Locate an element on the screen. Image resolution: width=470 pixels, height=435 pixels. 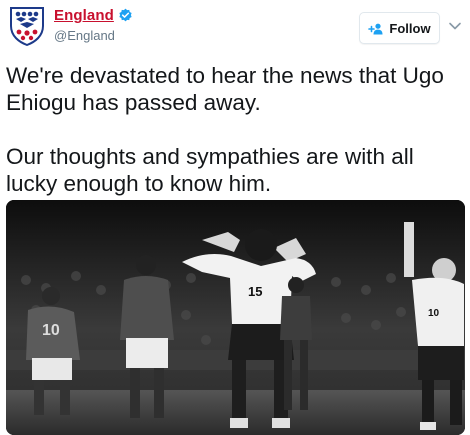
name-row: England is located at coordinates (93, 15).